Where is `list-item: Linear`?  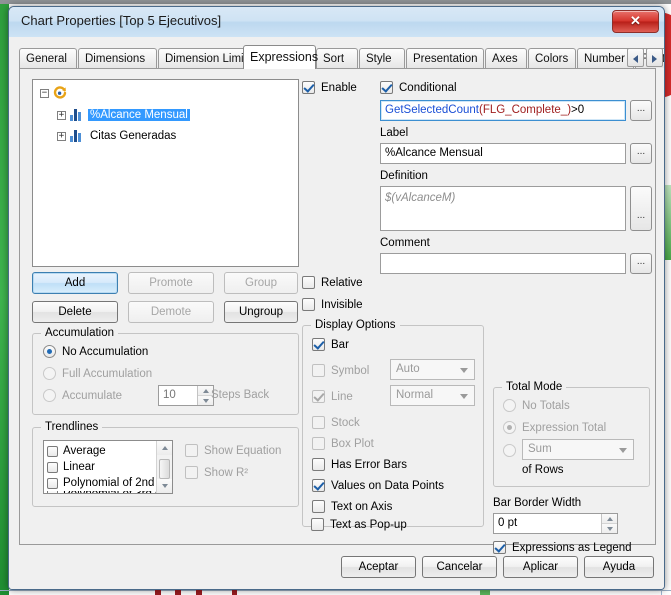 list-item: Linear is located at coordinates (108, 467).